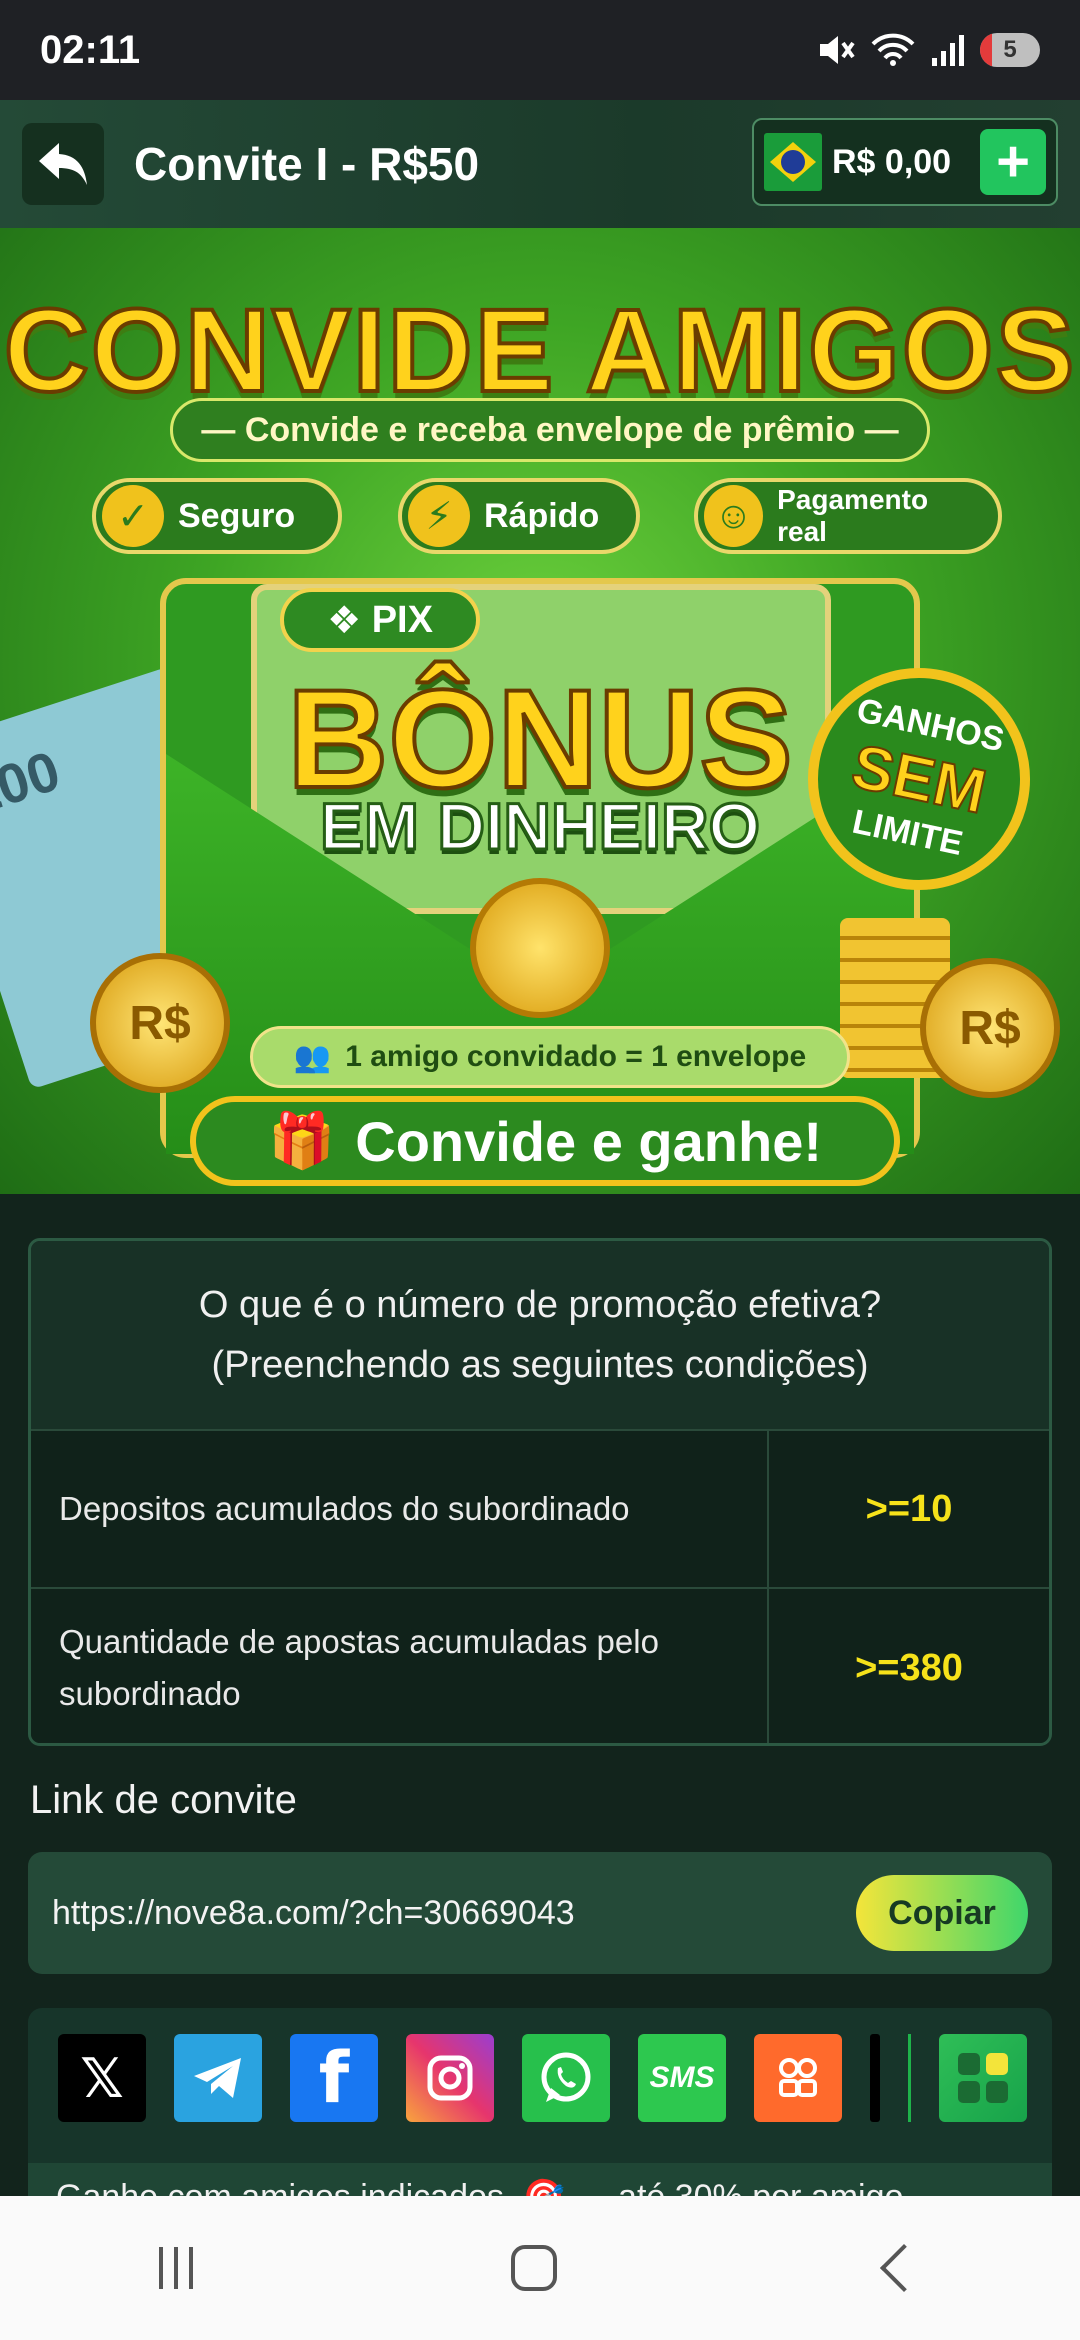 The height and width of the screenshot is (2340, 1080). Describe the element at coordinates (1013, 162) in the screenshot. I see `add-funds-button: +` at that location.